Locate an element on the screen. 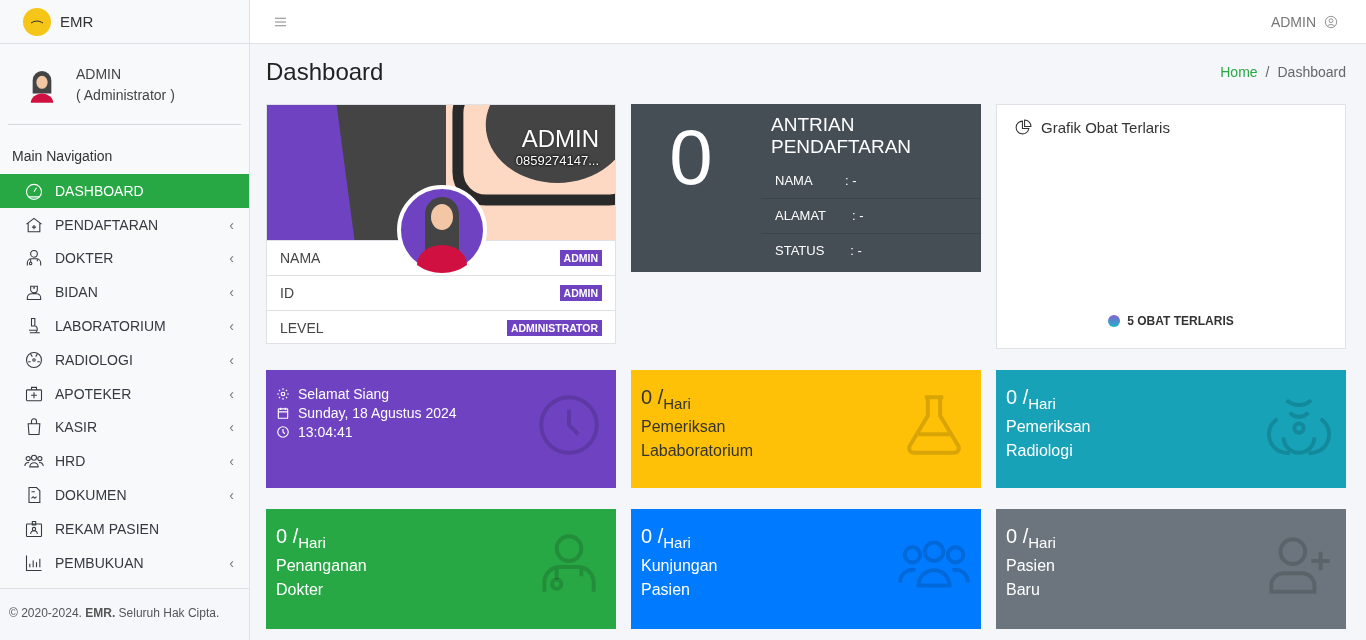 Image resolution: width=1366 pixels, height=640 pixels. clock-icon is located at coordinates (283, 432).